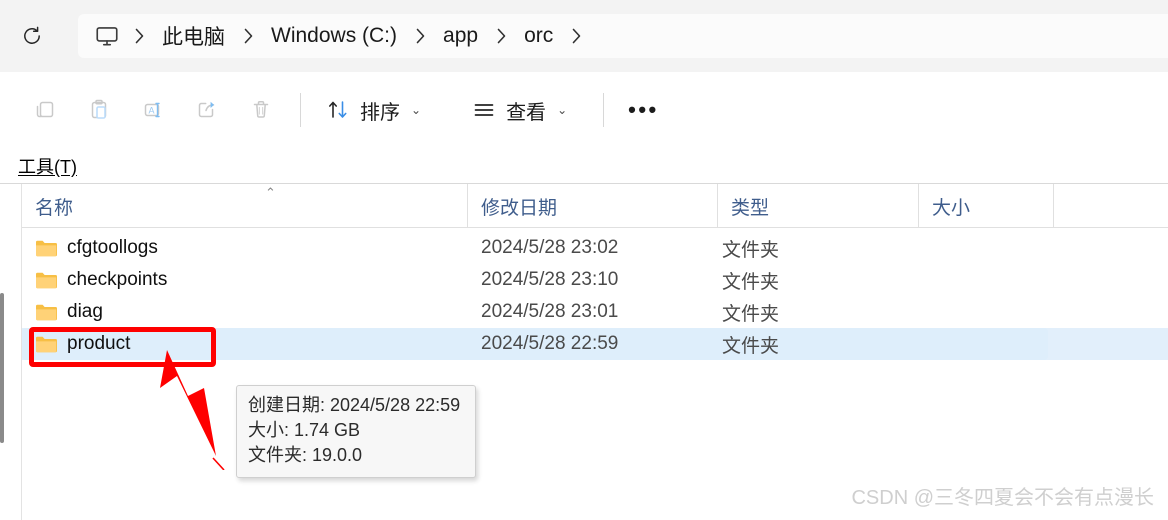 The height and width of the screenshot is (520, 1168). Describe the element at coordinates (460, 36) in the screenshot. I see `breadcrumb-item-2: app` at that location.